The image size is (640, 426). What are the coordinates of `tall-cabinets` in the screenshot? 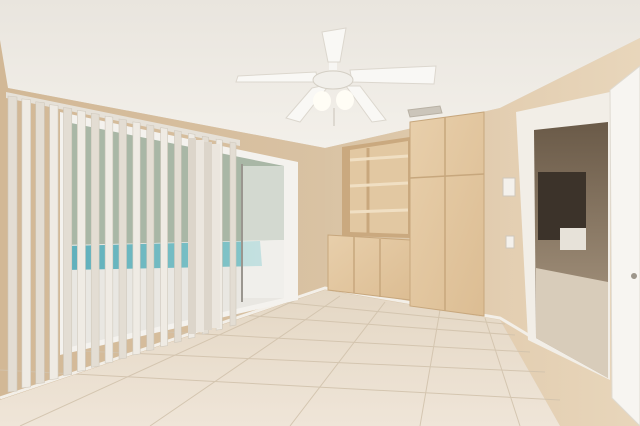 It's located at (447, 214).